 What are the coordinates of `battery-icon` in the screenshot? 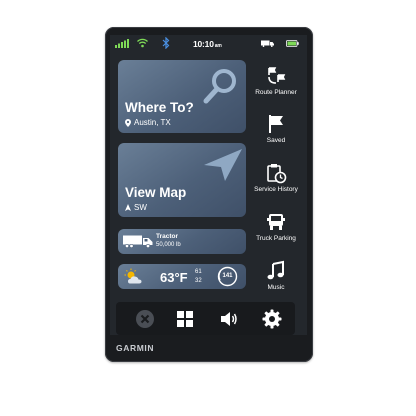 It's located at (292, 43).